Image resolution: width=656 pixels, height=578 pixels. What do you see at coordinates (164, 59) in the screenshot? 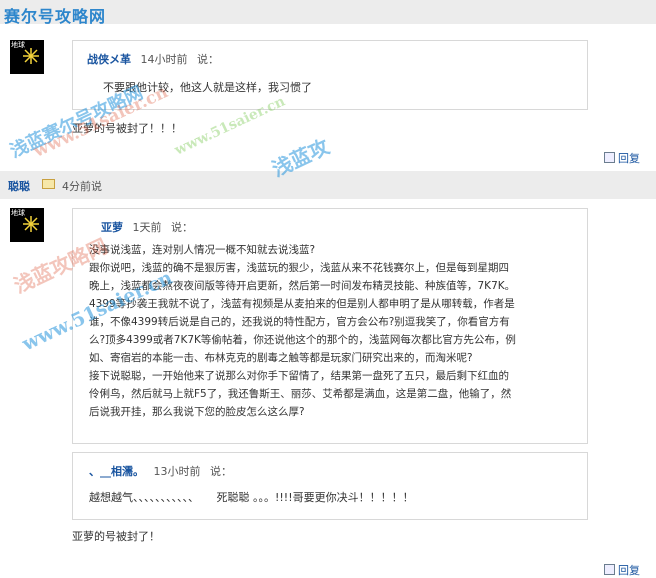
I see `comment-time: 14小时前` at bounding box center [164, 59].